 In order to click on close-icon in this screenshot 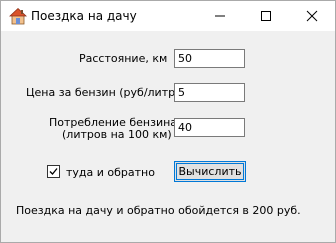, I will do `click(312, 16)`.